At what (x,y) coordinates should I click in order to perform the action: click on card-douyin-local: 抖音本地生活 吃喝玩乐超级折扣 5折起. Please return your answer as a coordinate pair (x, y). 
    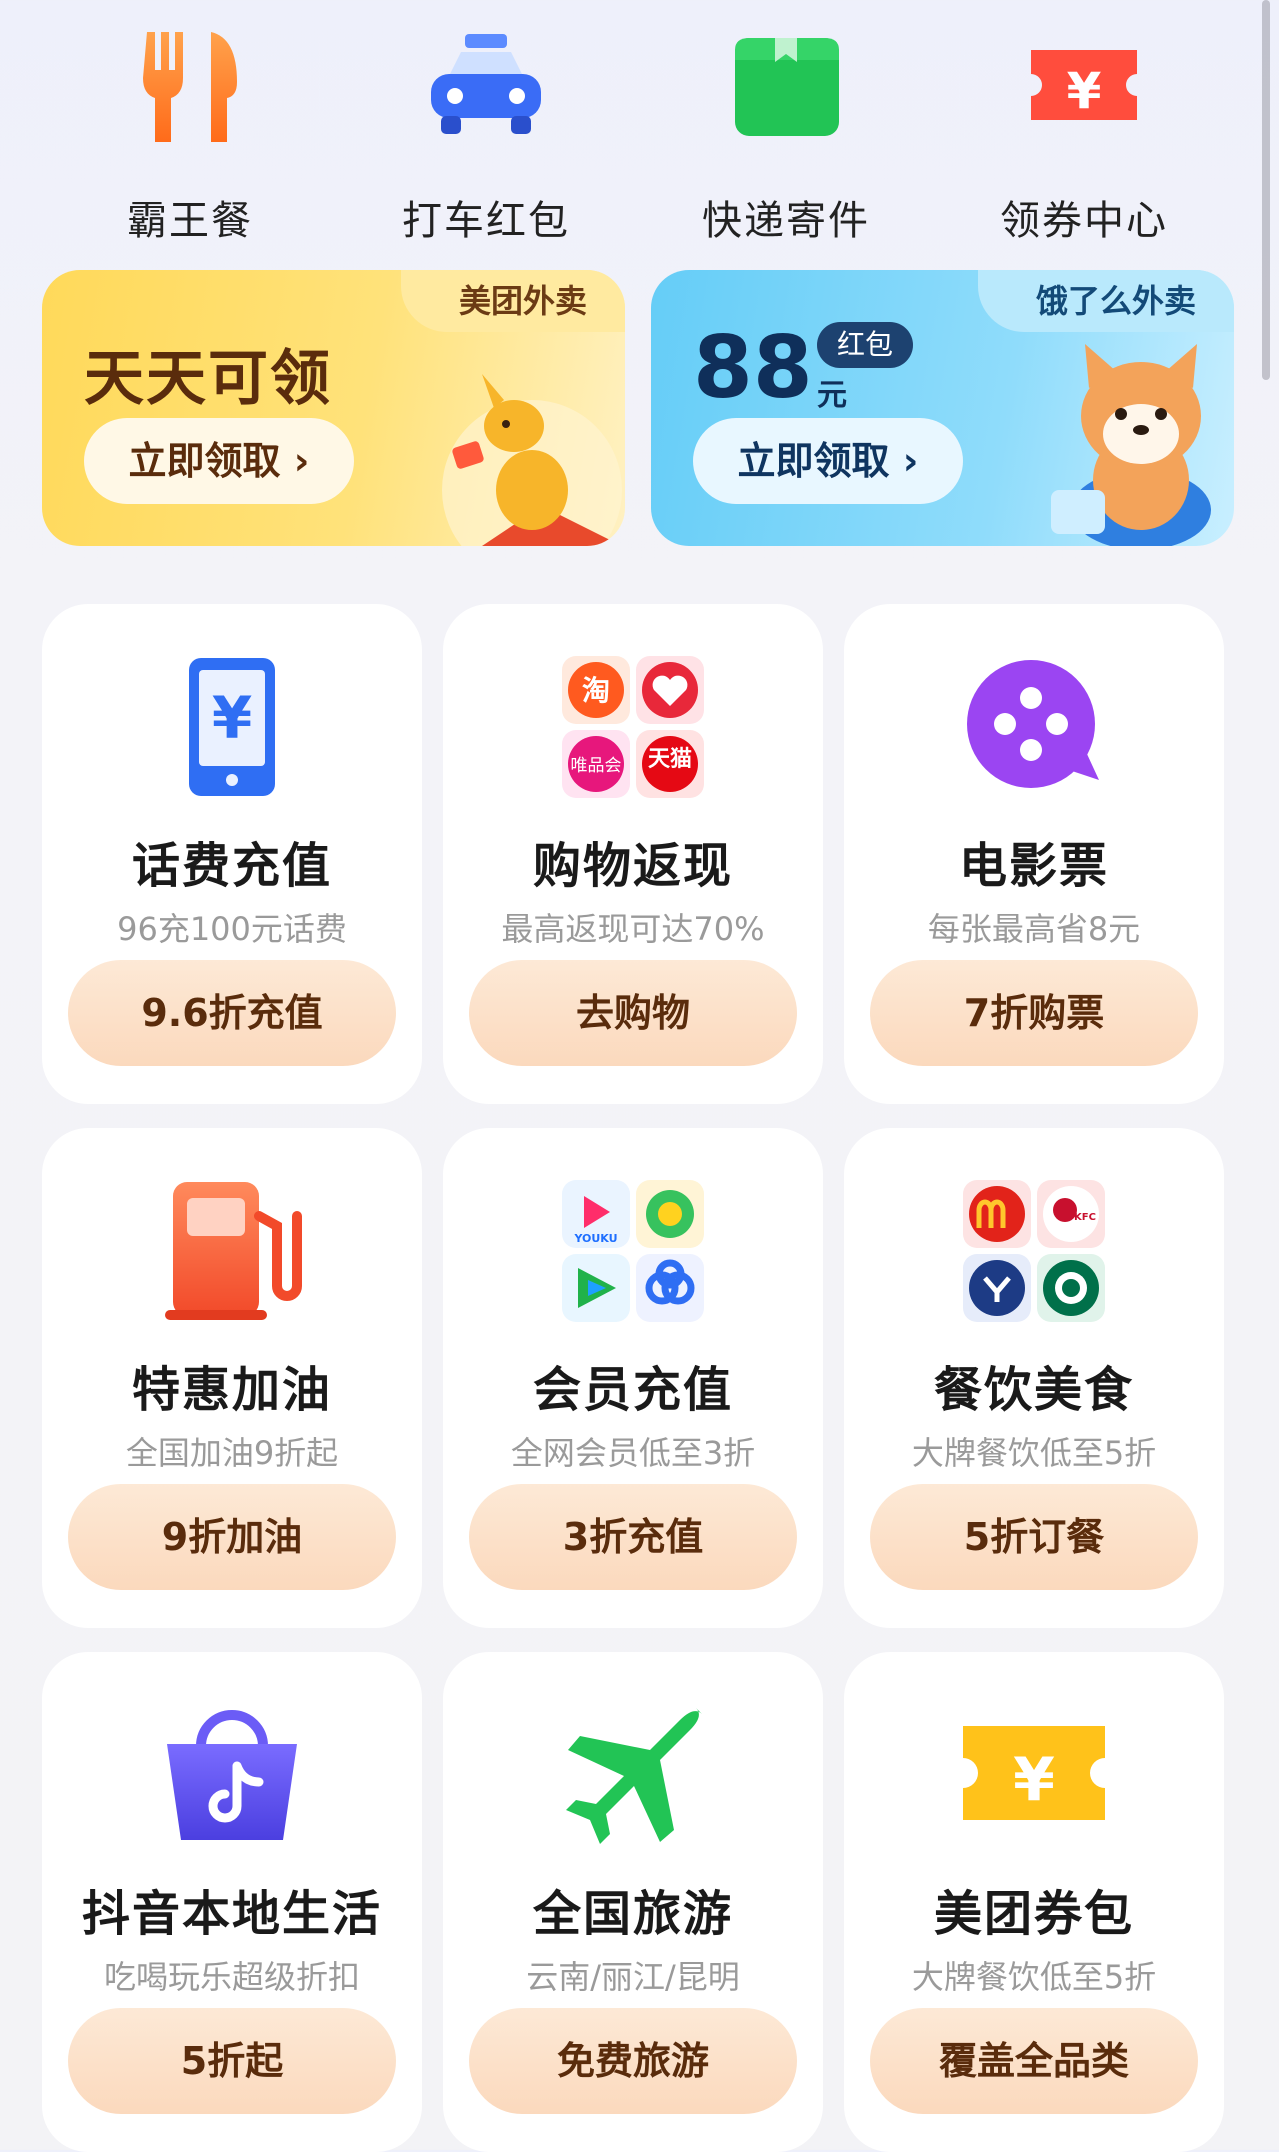
    Looking at the image, I should click on (232, 1902).